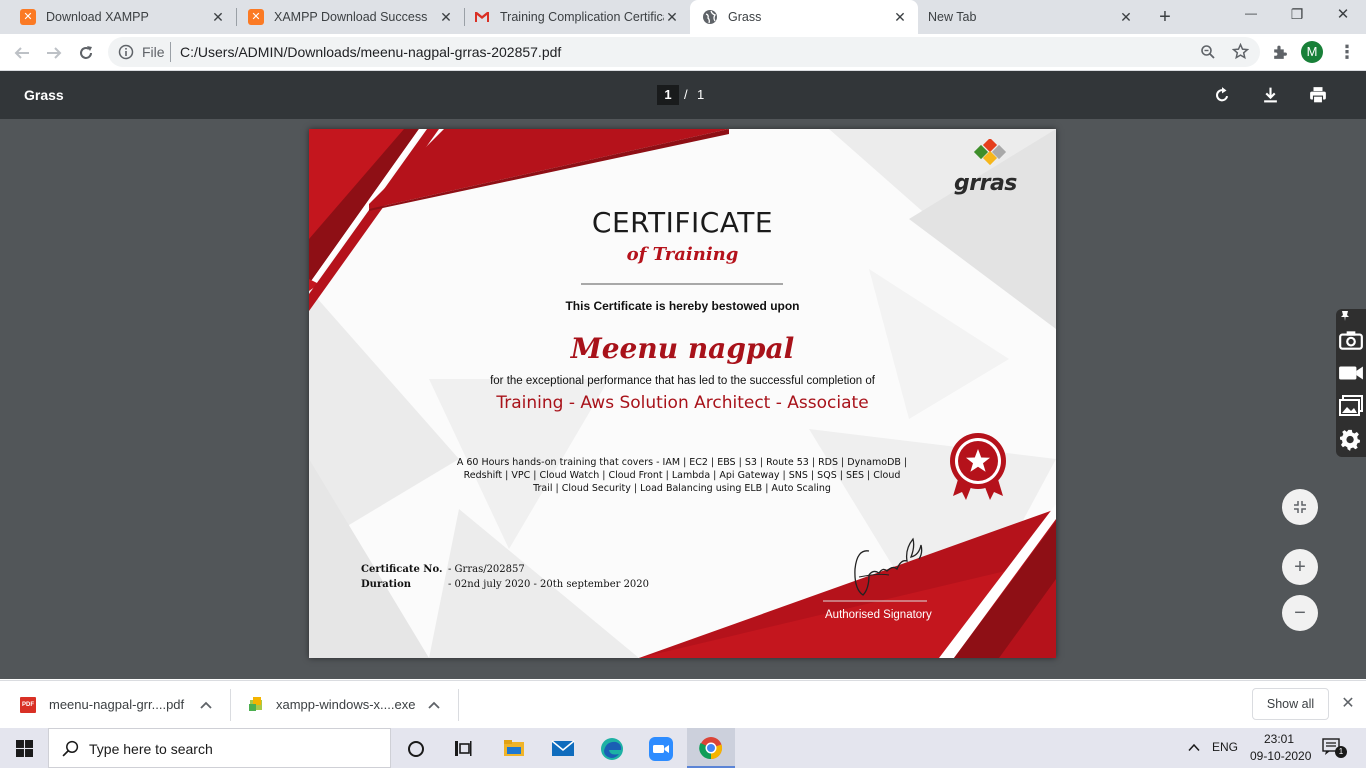 The image size is (1366, 768). I want to click on task-view-icon, so click(463, 748).